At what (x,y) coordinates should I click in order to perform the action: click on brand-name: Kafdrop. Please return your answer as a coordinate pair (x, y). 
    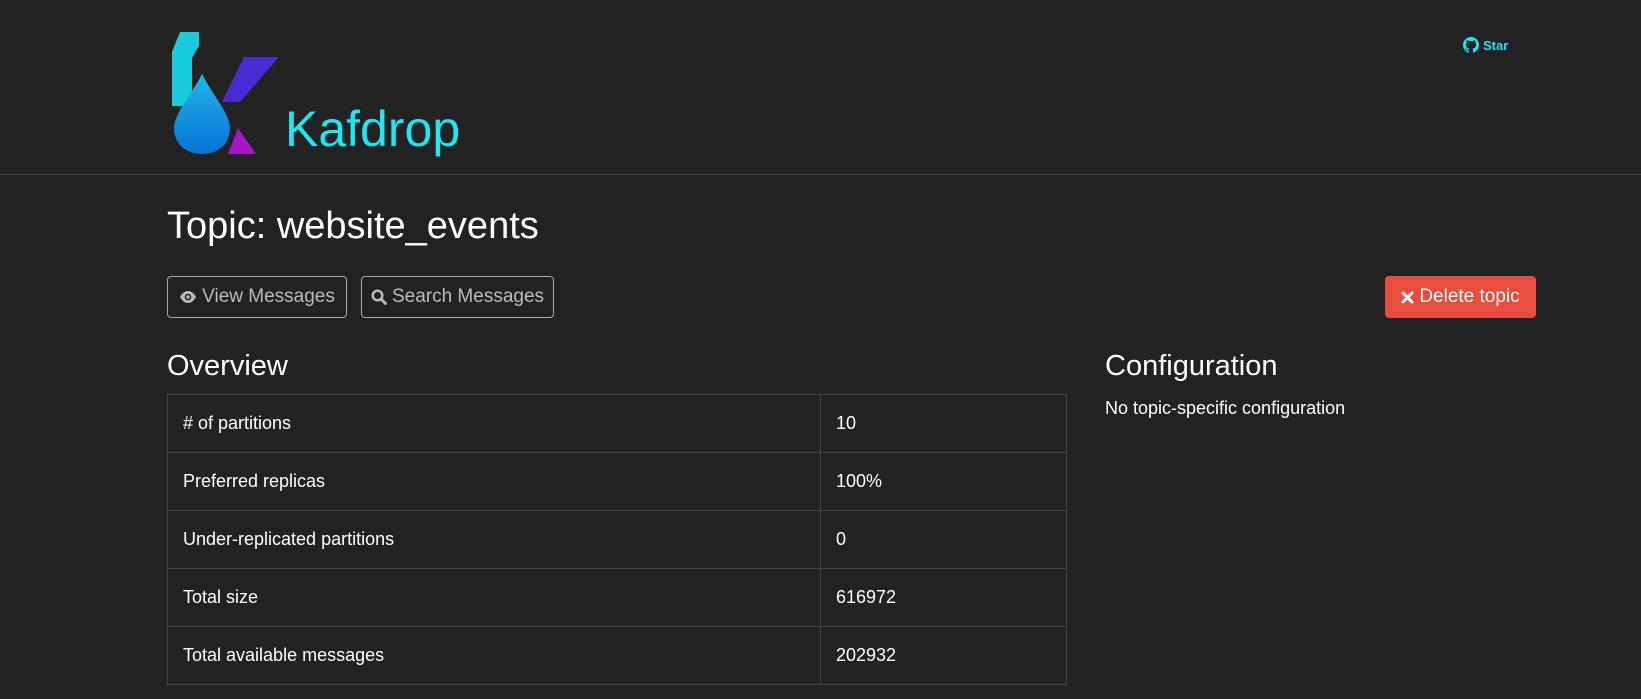
    Looking at the image, I should click on (372, 129).